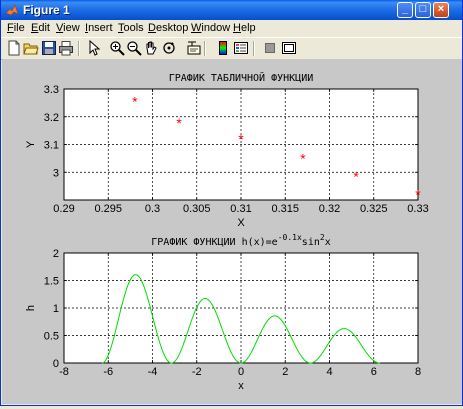 This screenshot has width=463, height=409. Describe the element at coordinates (12, 10) in the screenshot. I see `matlab-logo-icon` at that location.